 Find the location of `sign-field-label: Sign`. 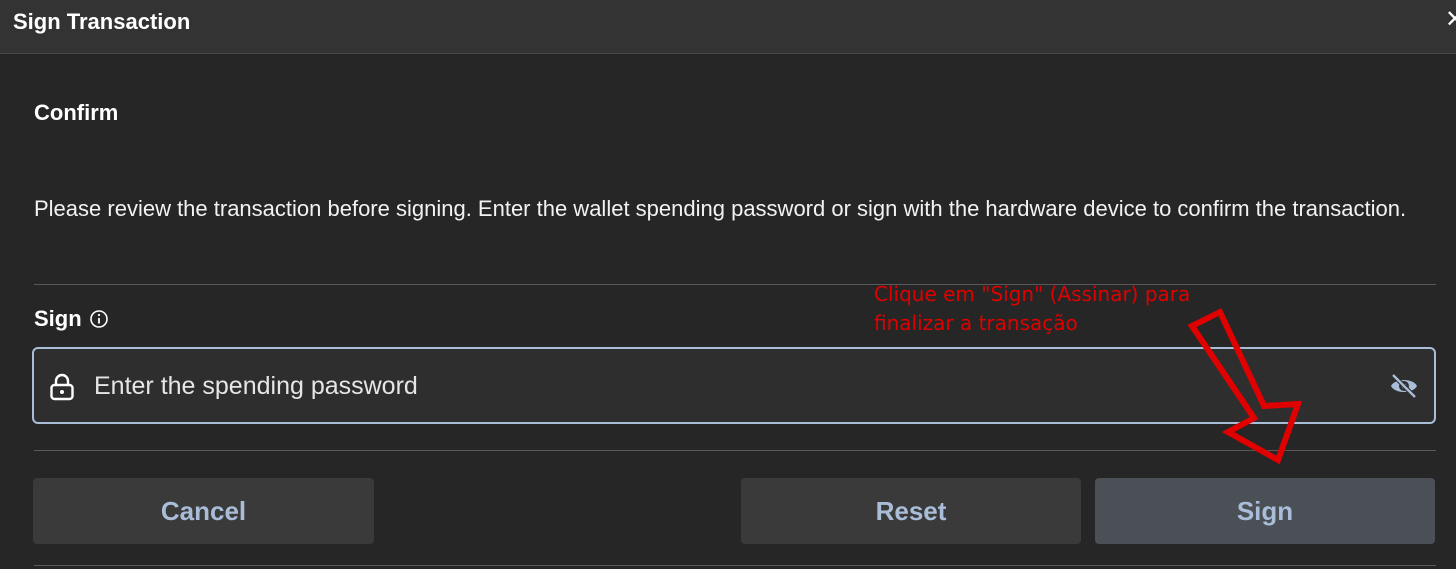

sign-field-label: Sign is located at coordinates (71, 319).